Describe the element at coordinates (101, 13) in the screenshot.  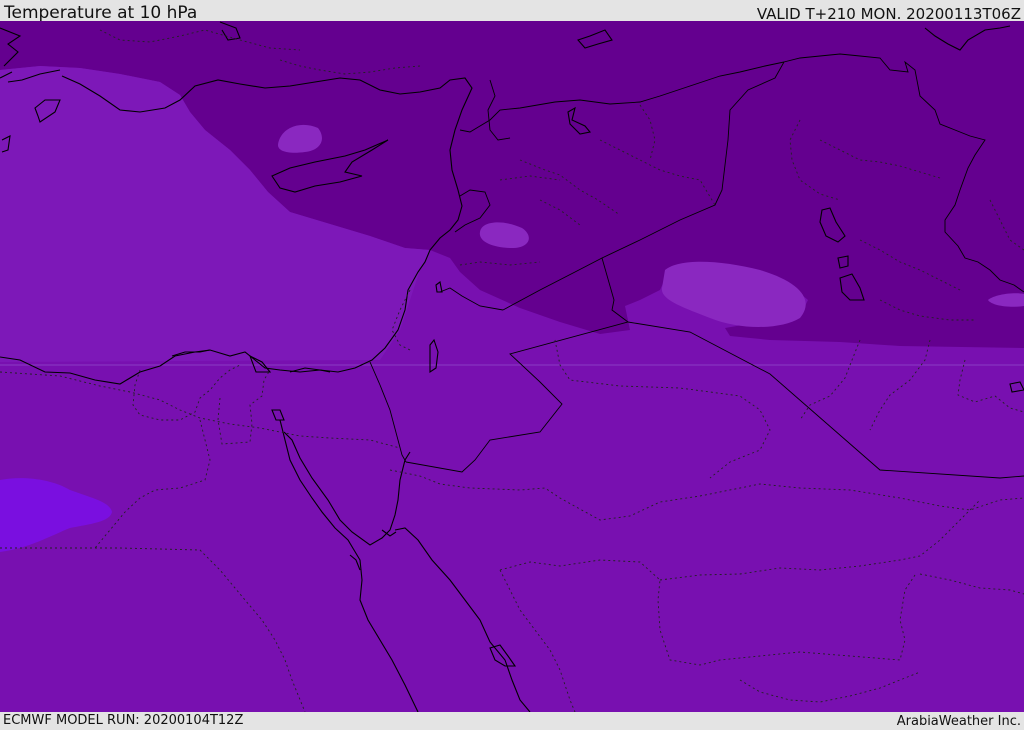
I see `map-title: Temperature at 10 hPa` at that location.